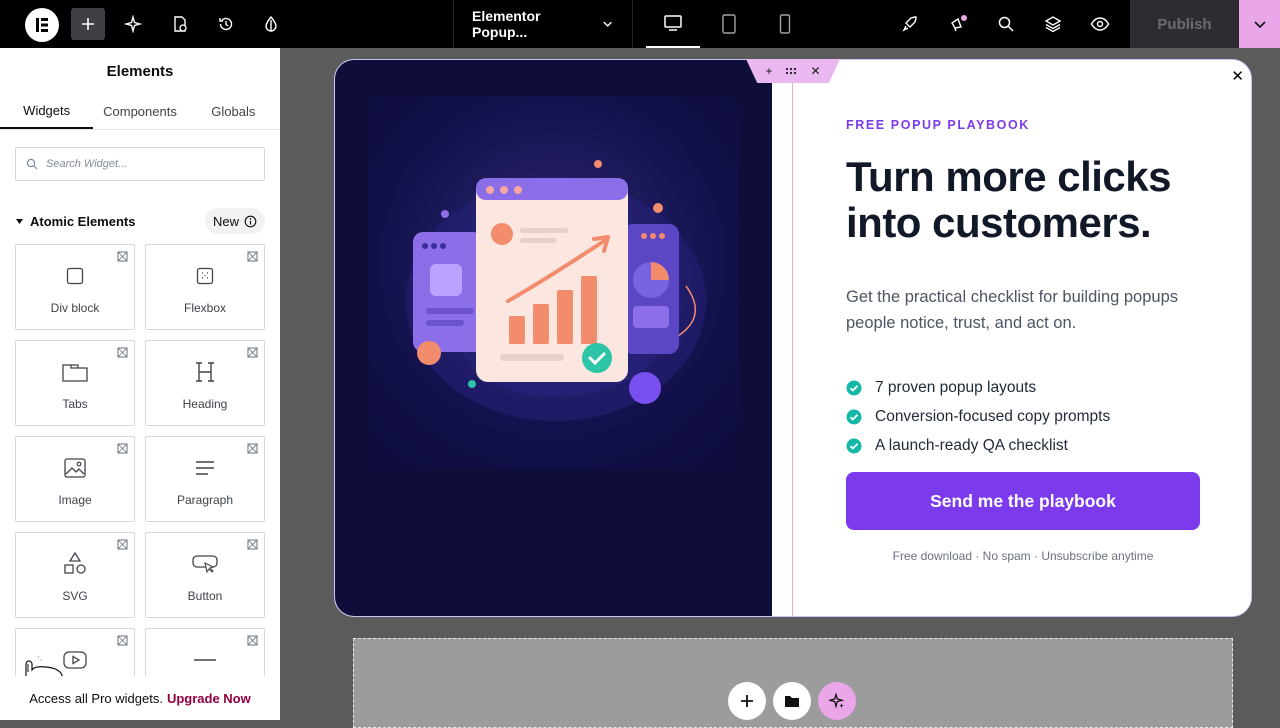  What do you see at coordinates (205, 468) in the screenshot?
I see `paragraph-icon` at bounding box center [205, 468].